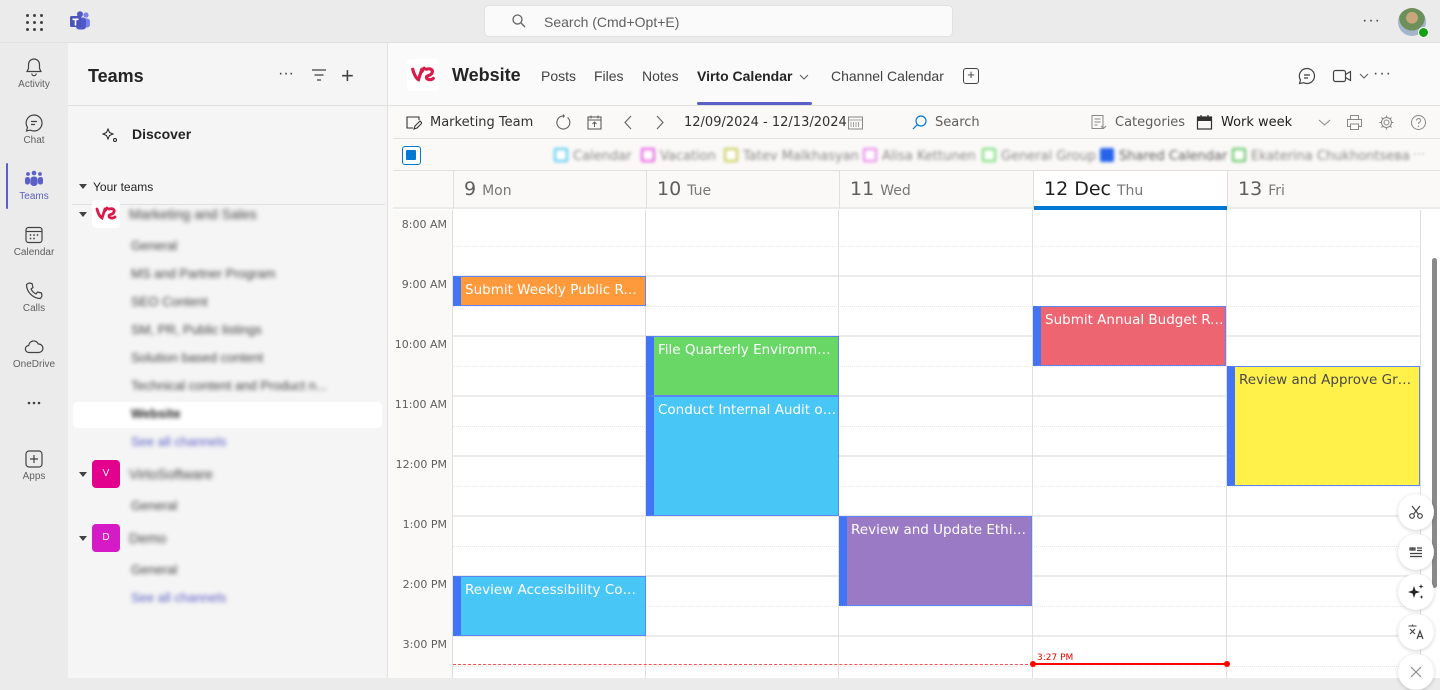 The height and width of the screenshot is (690, 1440). What do you see at coordinates (957, 122) in the screenshot?
I see `calendar-search-input: Search` at bounding box center [957, 122].